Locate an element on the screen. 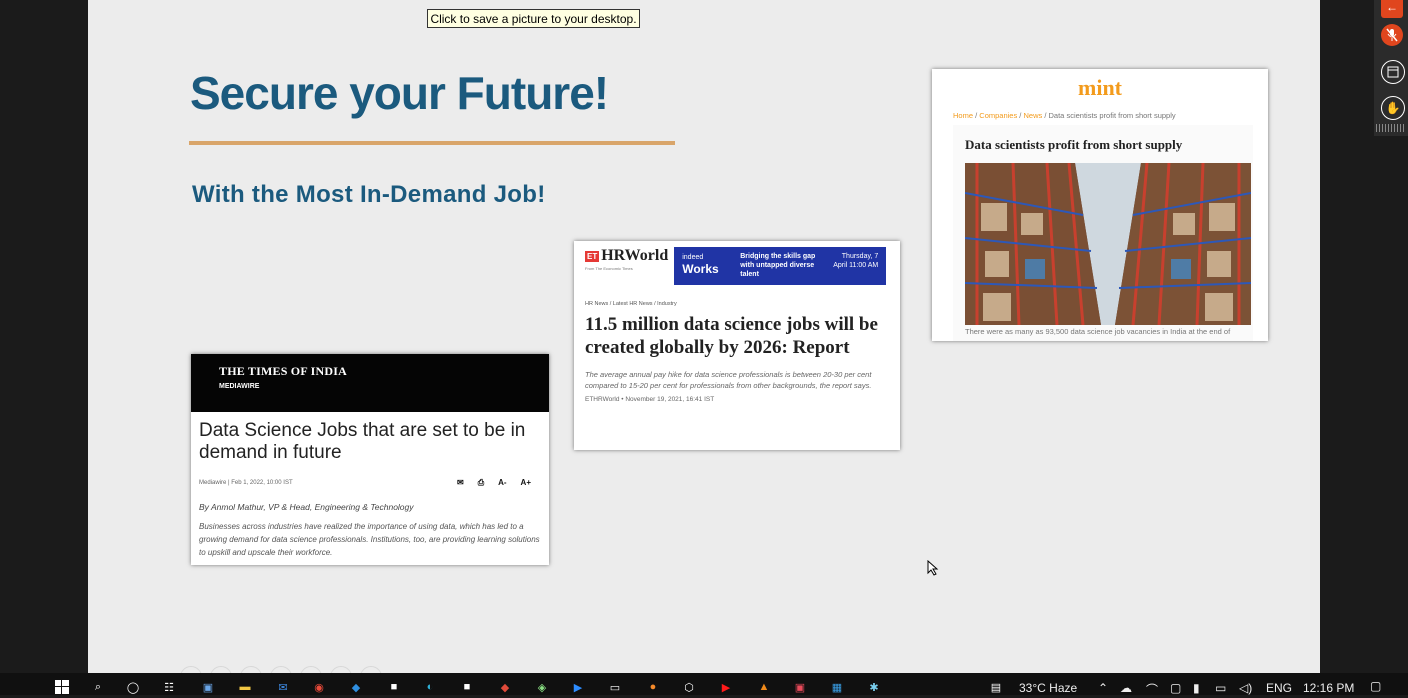 Image resolution: width=1408 pixels, height=698 pixels. window-icon is located at coordinates (1393, 72).